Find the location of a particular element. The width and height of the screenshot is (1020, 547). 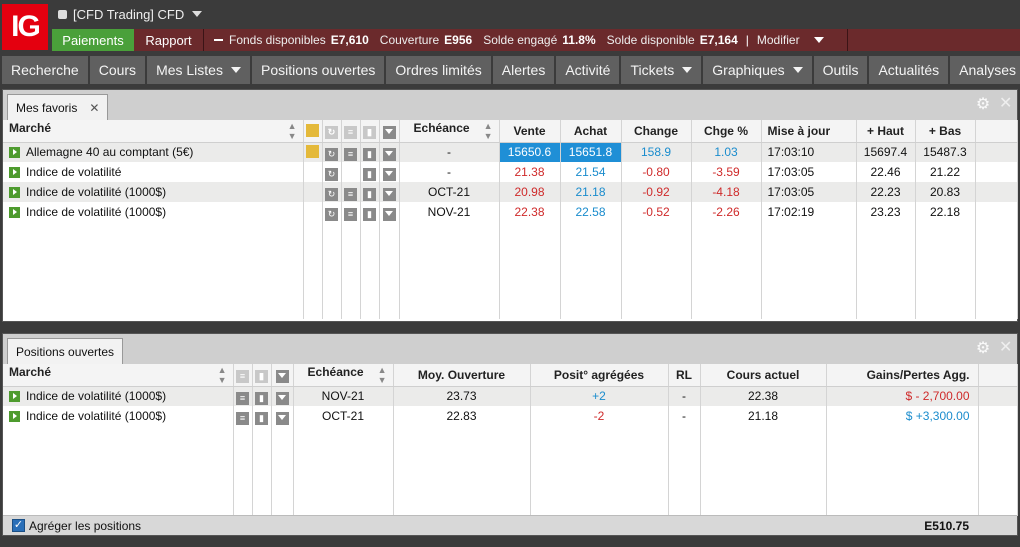

sell-price: 22.38 is located at coordinates (530, 212).